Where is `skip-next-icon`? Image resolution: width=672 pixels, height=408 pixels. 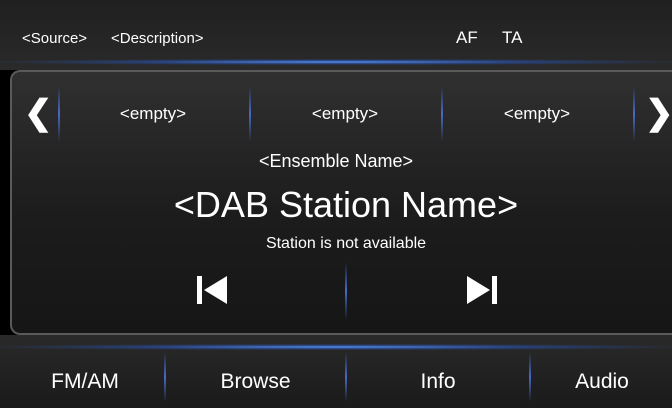 skip-next-icon is located at coordinates (483, 290).